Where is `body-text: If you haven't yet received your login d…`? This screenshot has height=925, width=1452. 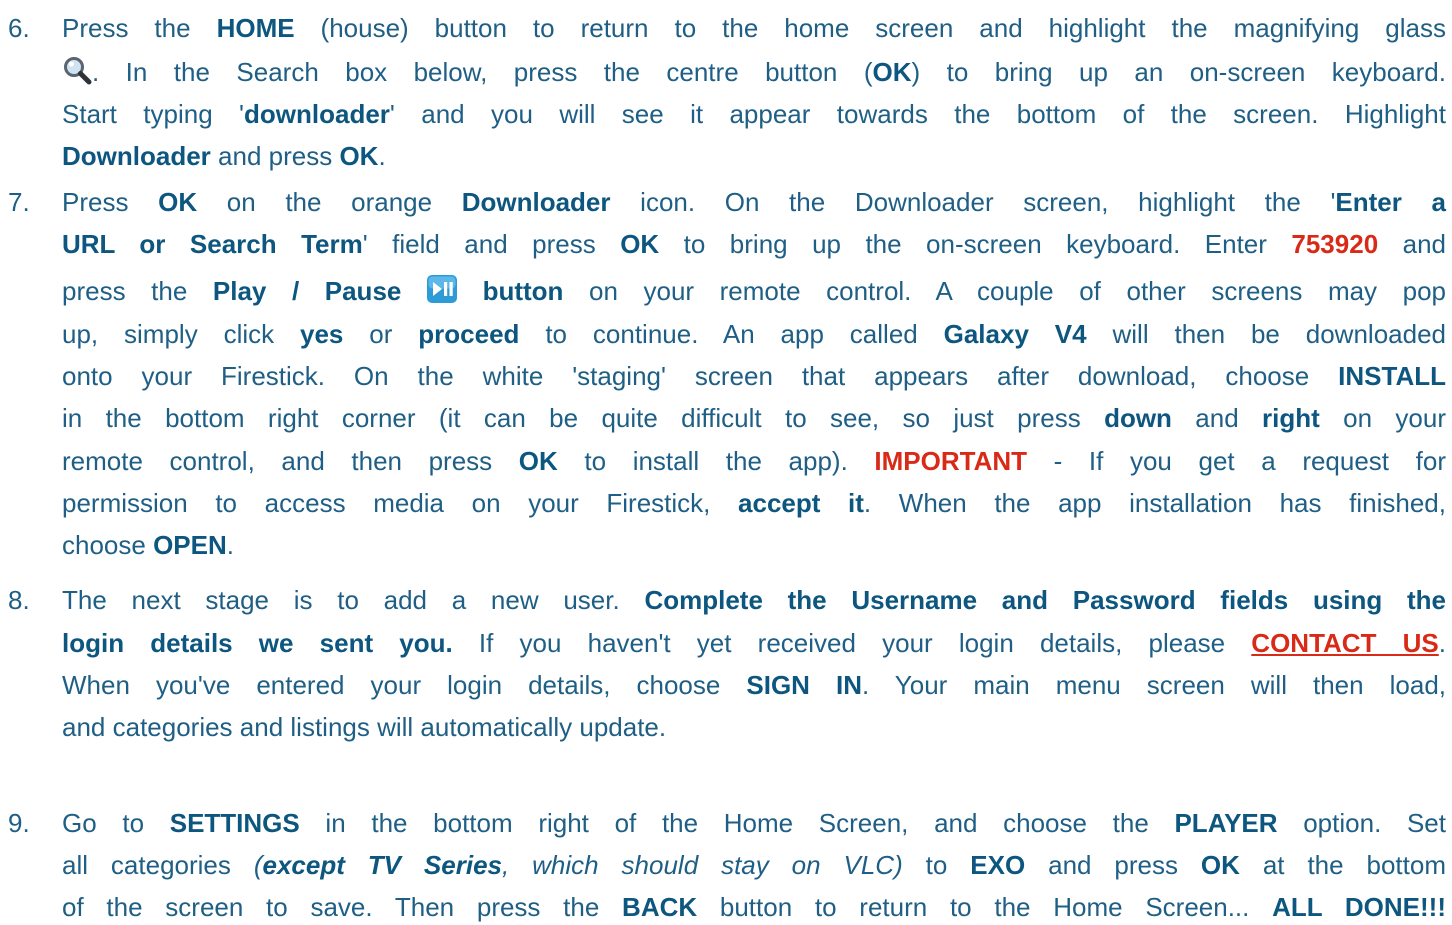 body-text: If you haven't yet received your login d… is located at coordinates (852, 643).